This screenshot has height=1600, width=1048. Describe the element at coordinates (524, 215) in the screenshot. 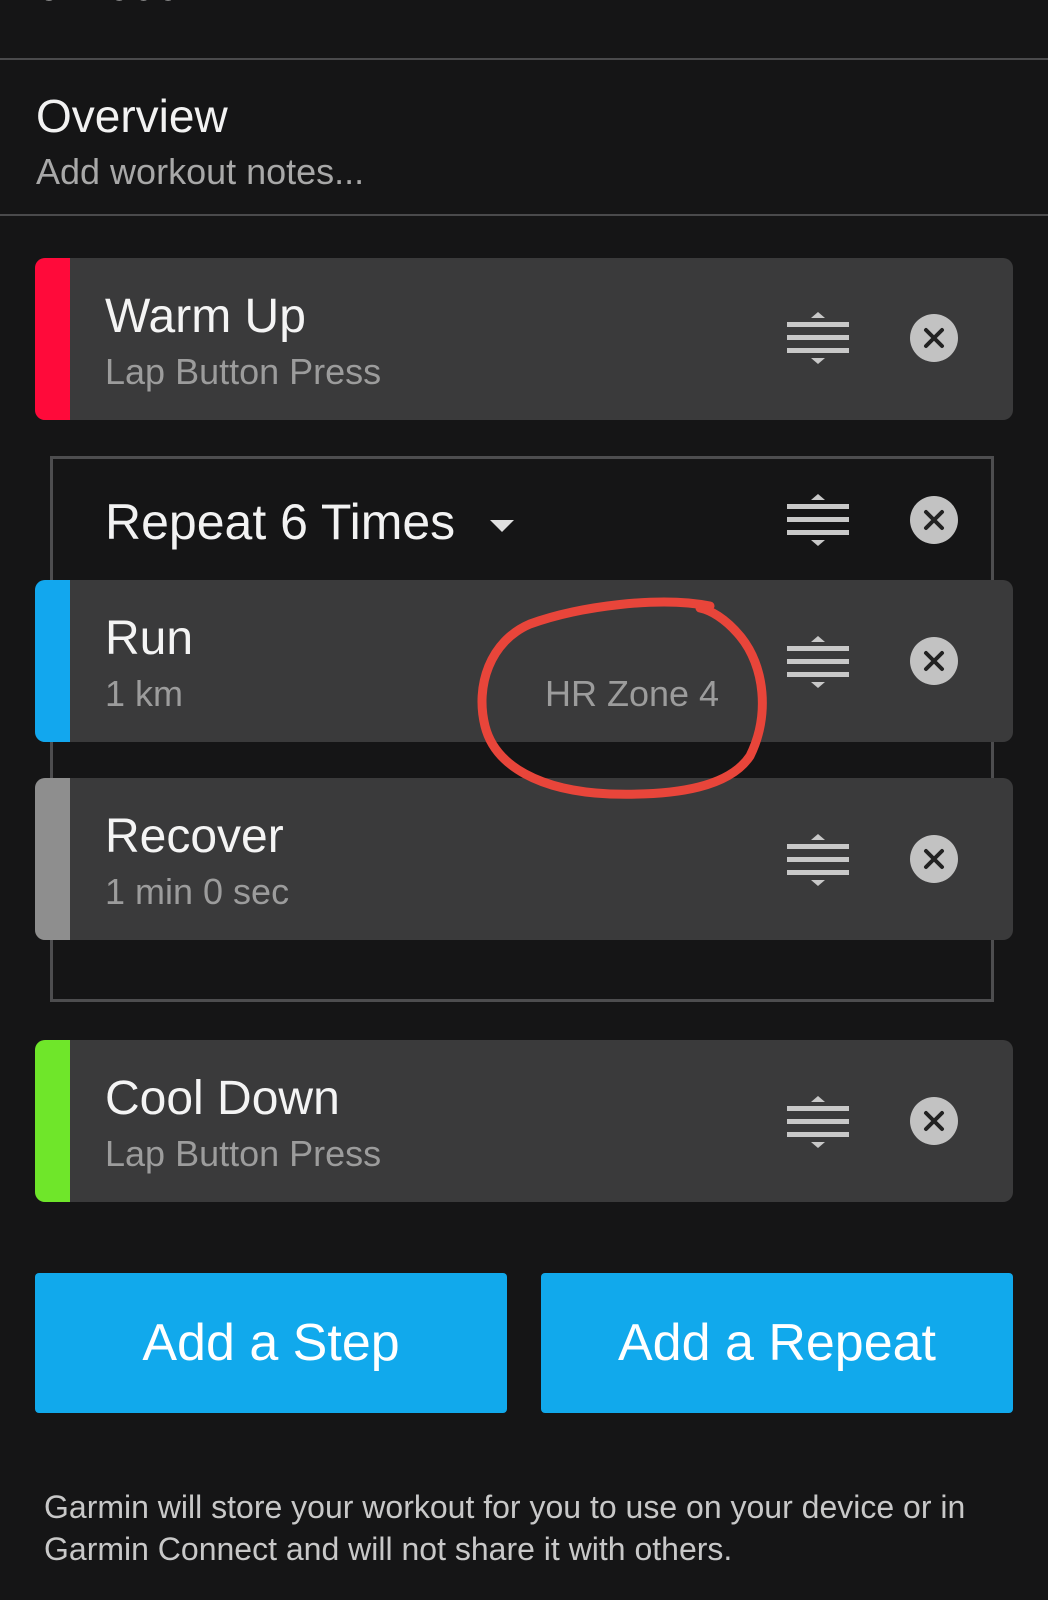

I see `divider-overview` at that location.